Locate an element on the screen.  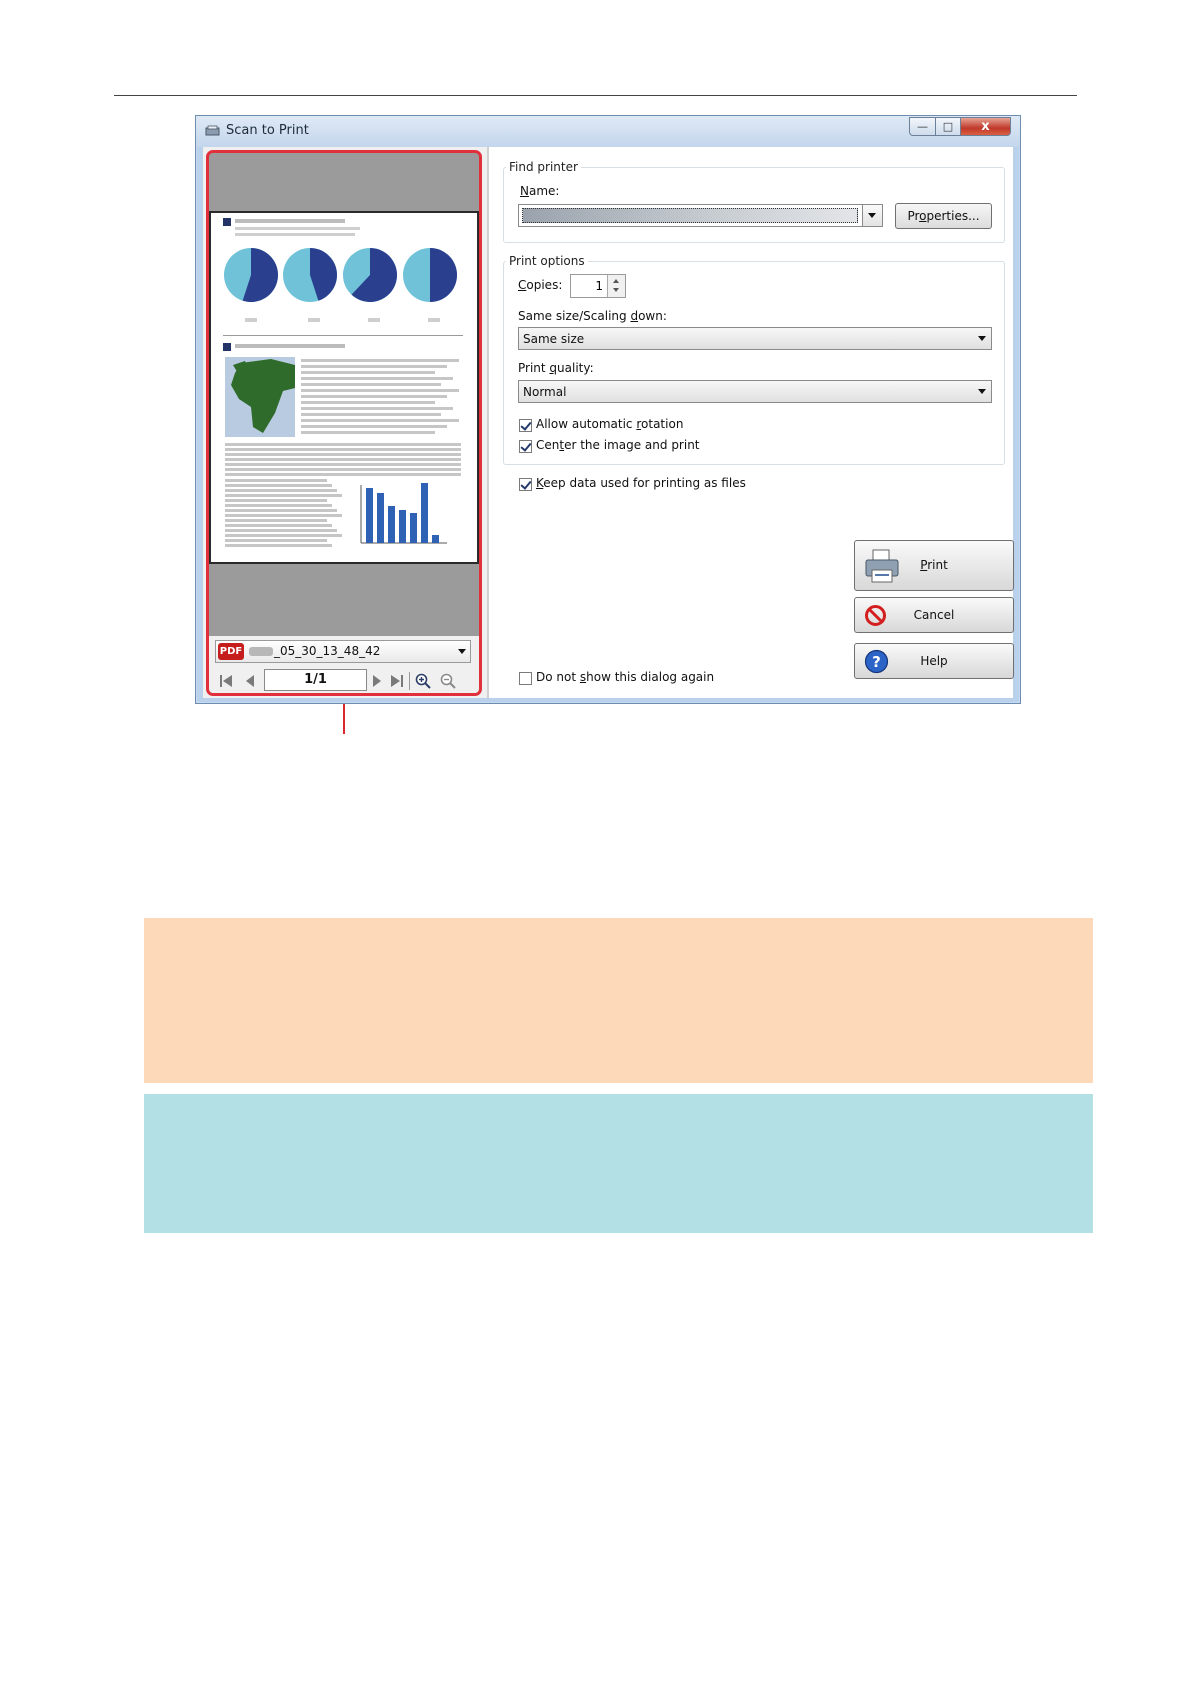
mnemonic: d is located at coordinates (634, 316).